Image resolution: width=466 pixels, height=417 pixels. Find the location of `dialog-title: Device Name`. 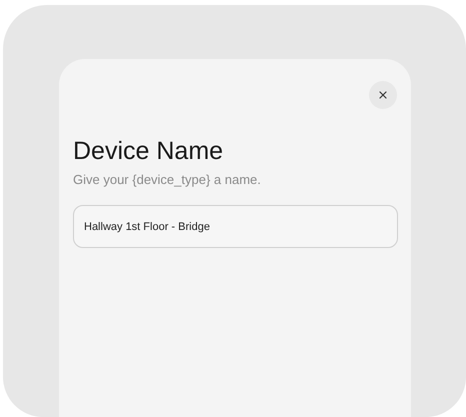

dialog-title: Device Name is located at coordinates (148, 151).